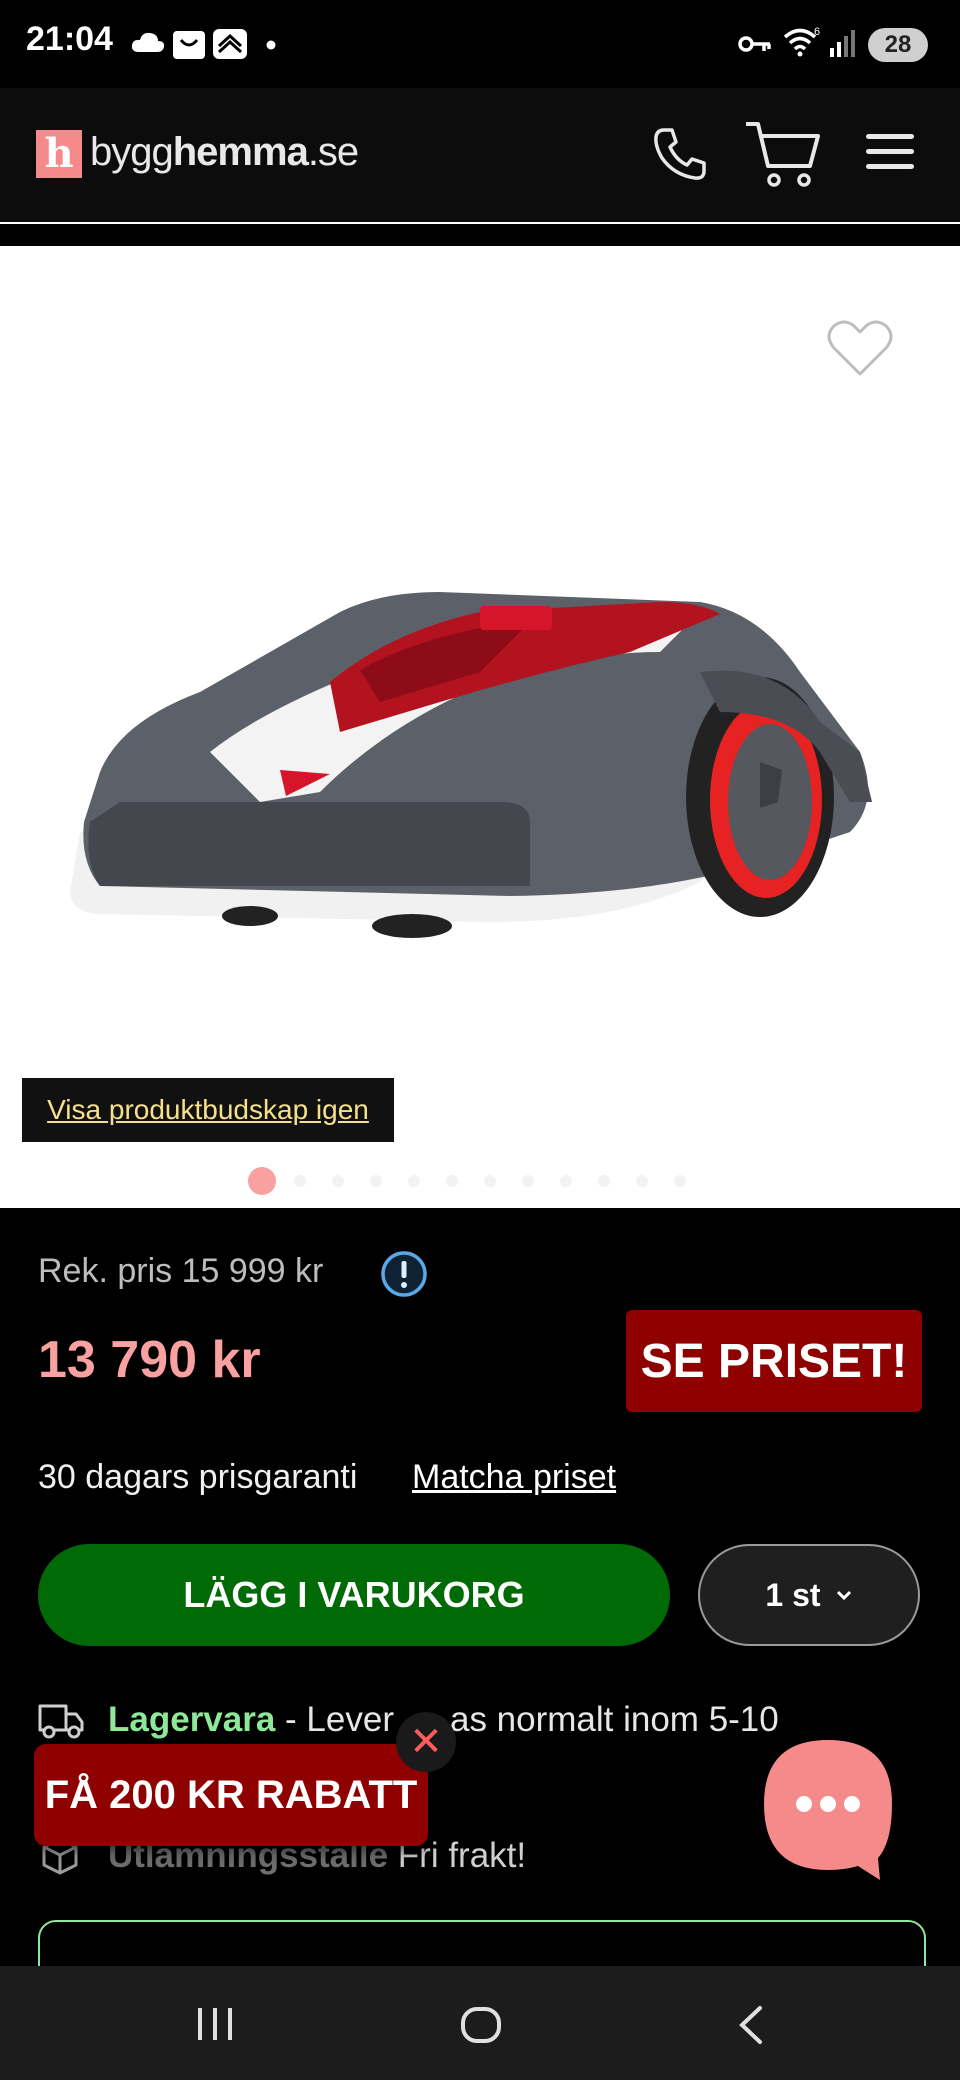 Image resolution: width=960 pixels, height=2080 pixels. What do you see at coordinates (843, 1595) in the screenshot?
I see `chevron-down-icon` at bounding box center [843, 1595].